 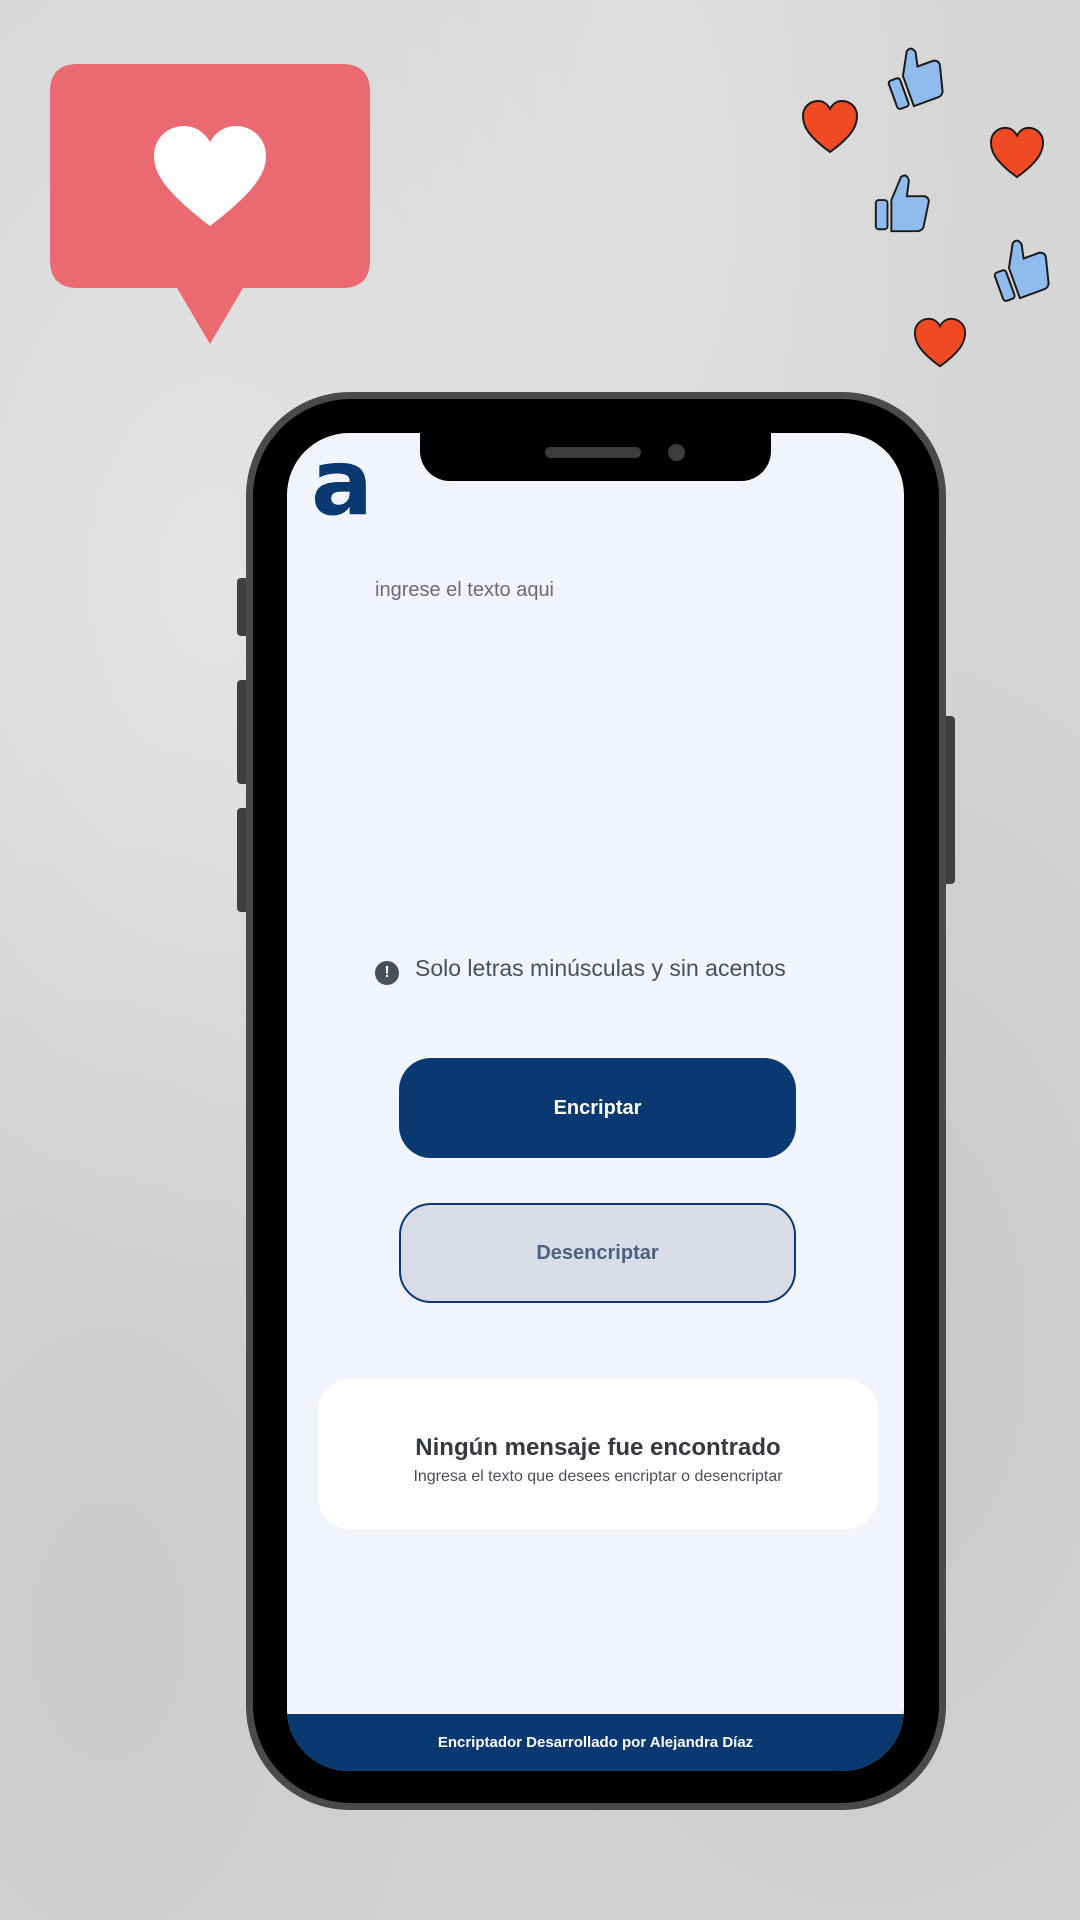 I want to click on hint-row: ! Solo letras minúsculas y sin acentos, so click(x=585, y=969).